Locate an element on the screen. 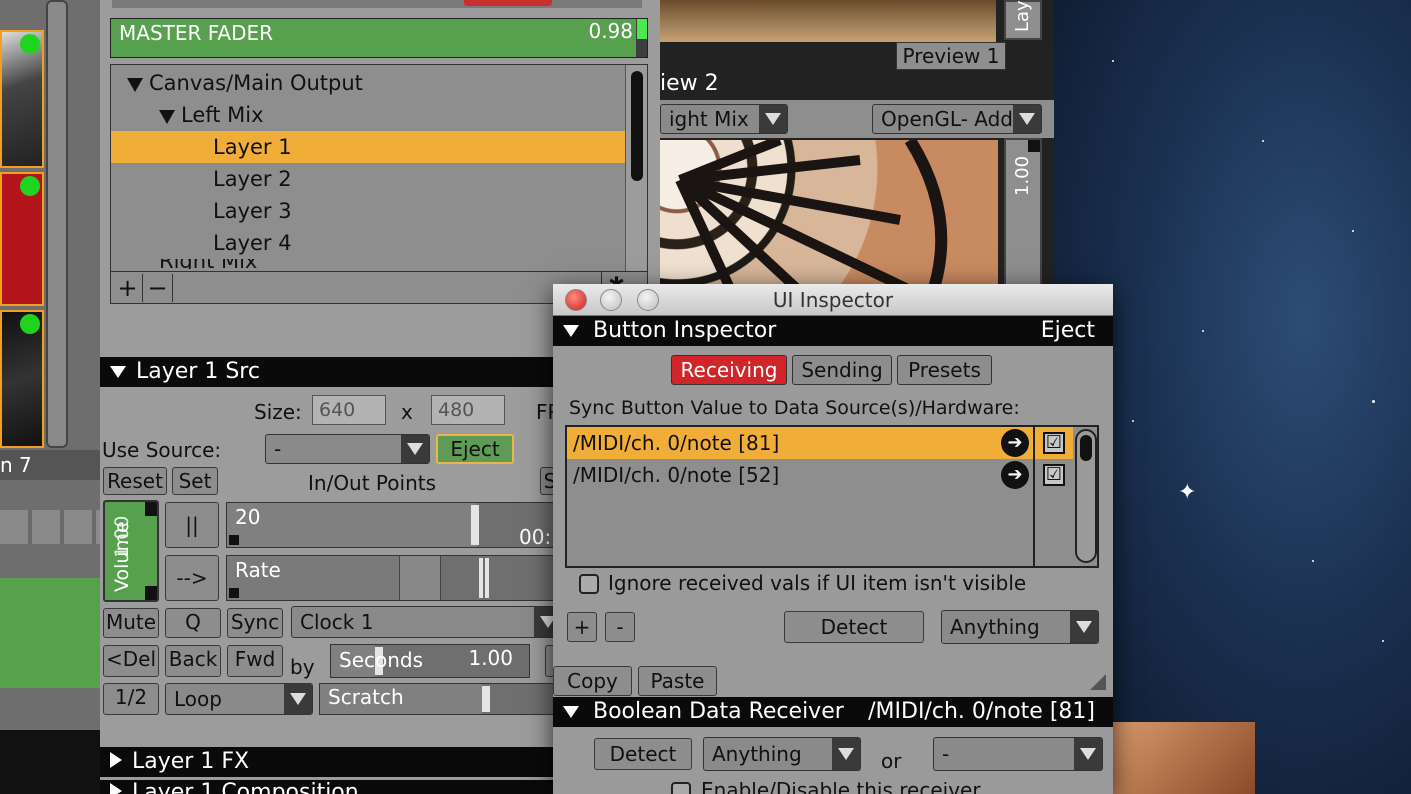 The width and height of the screenshot is (1411, 794). receiver-select: - is located at coordinates (1018, 754).